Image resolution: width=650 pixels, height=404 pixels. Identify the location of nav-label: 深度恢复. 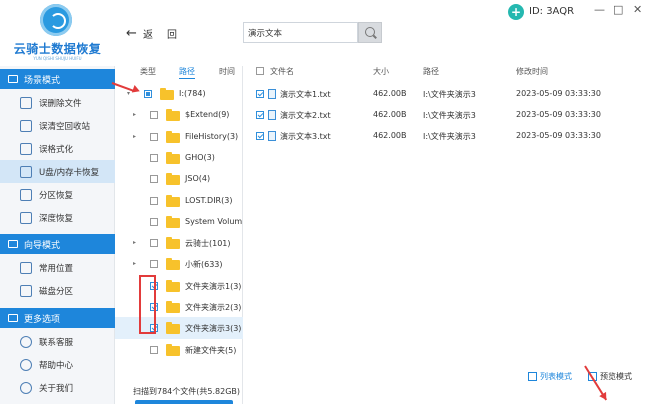
(56, 218).